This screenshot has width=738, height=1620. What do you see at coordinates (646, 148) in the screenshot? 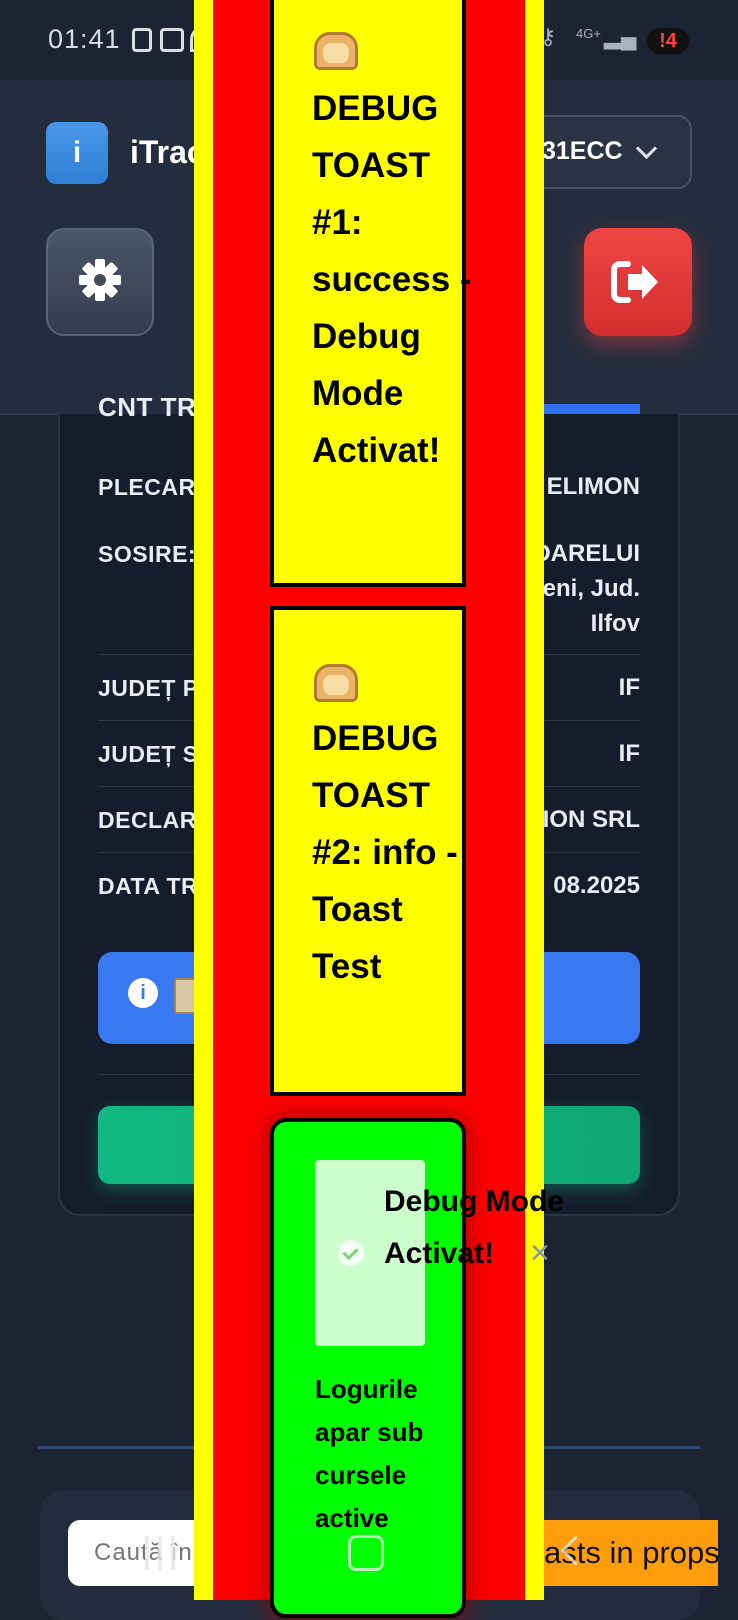
I see `chevron-down-icon` at bounding box center [646, 148].